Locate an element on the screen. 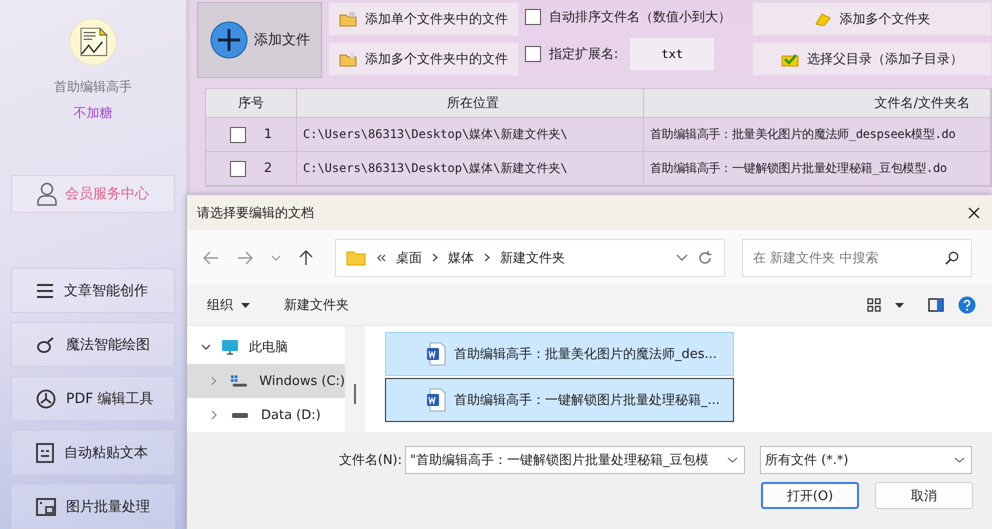  table-cell: 首助编辑高手：批量美化图片的魔法师_despseek模型.do is located at coordinates (817, 134).